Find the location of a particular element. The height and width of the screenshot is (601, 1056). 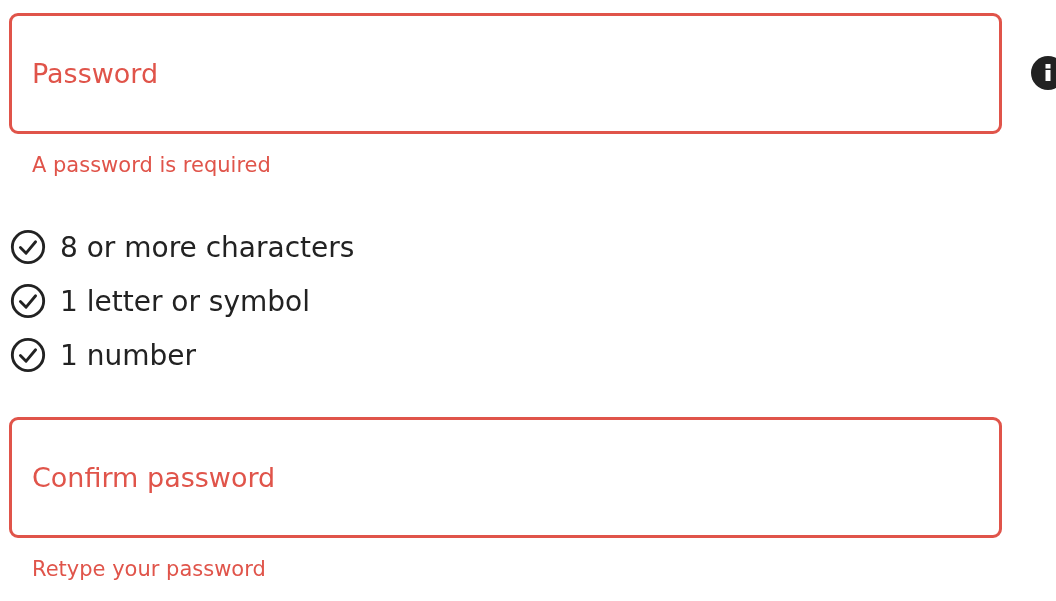

requirement-text: 1 number is located at coordinates (128, 355).